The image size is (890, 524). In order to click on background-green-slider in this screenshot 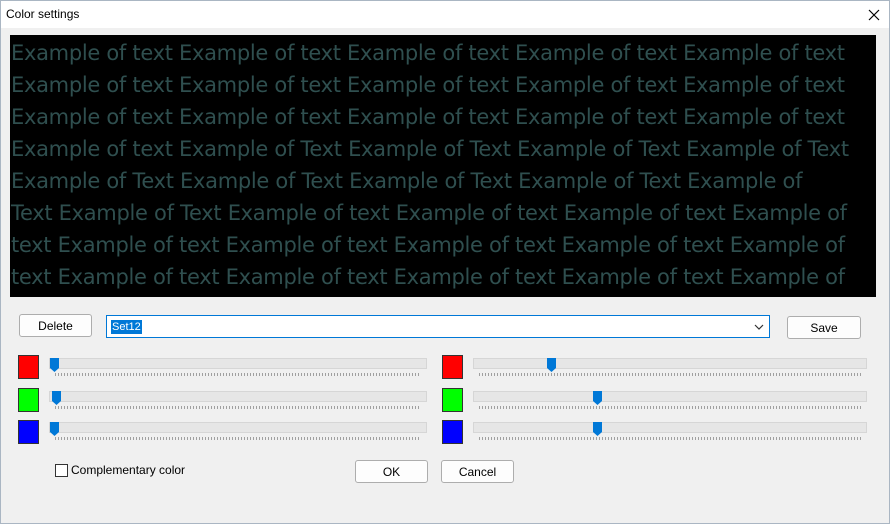, I will do `click(670, 402)`.